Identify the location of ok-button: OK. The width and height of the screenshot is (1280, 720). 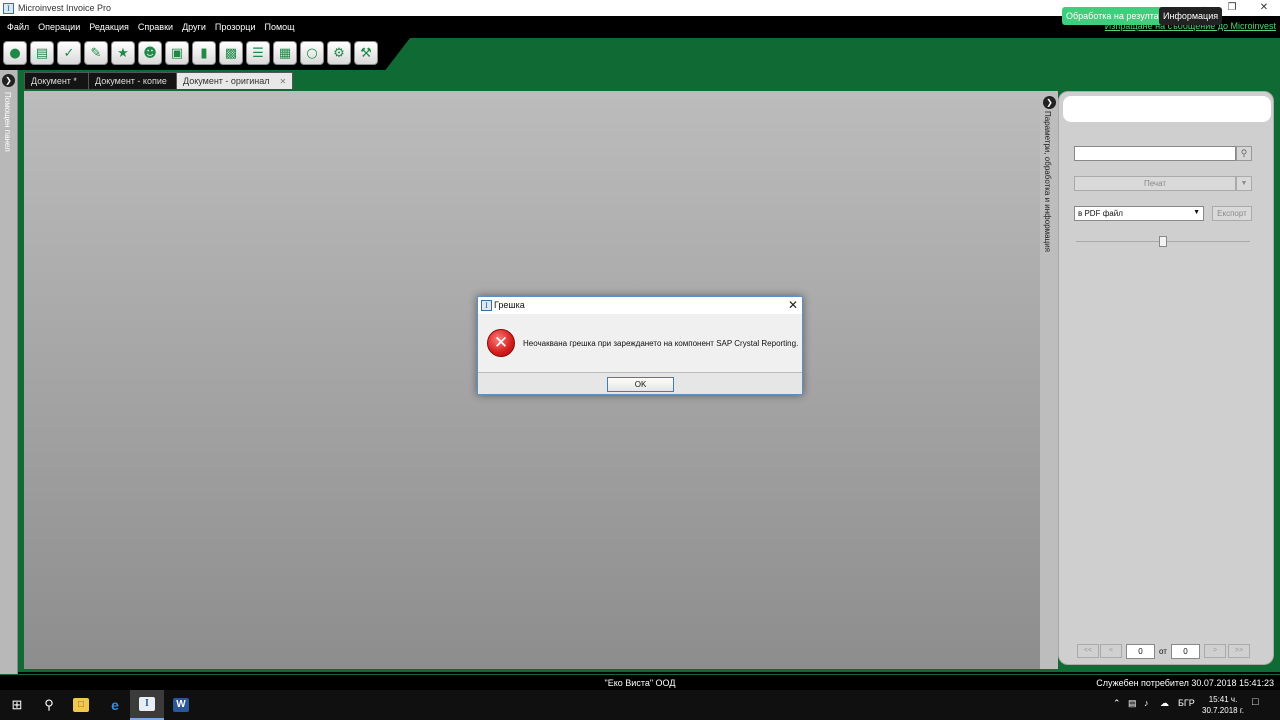
(640, 384).